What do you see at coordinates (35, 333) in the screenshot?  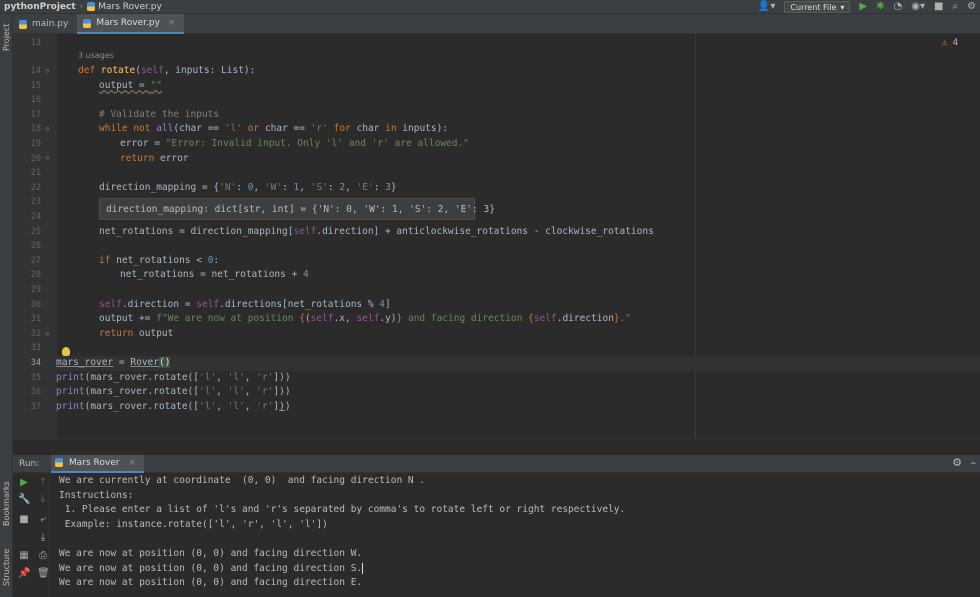 I see `line-number: 32` at bounding box center [35, 333].